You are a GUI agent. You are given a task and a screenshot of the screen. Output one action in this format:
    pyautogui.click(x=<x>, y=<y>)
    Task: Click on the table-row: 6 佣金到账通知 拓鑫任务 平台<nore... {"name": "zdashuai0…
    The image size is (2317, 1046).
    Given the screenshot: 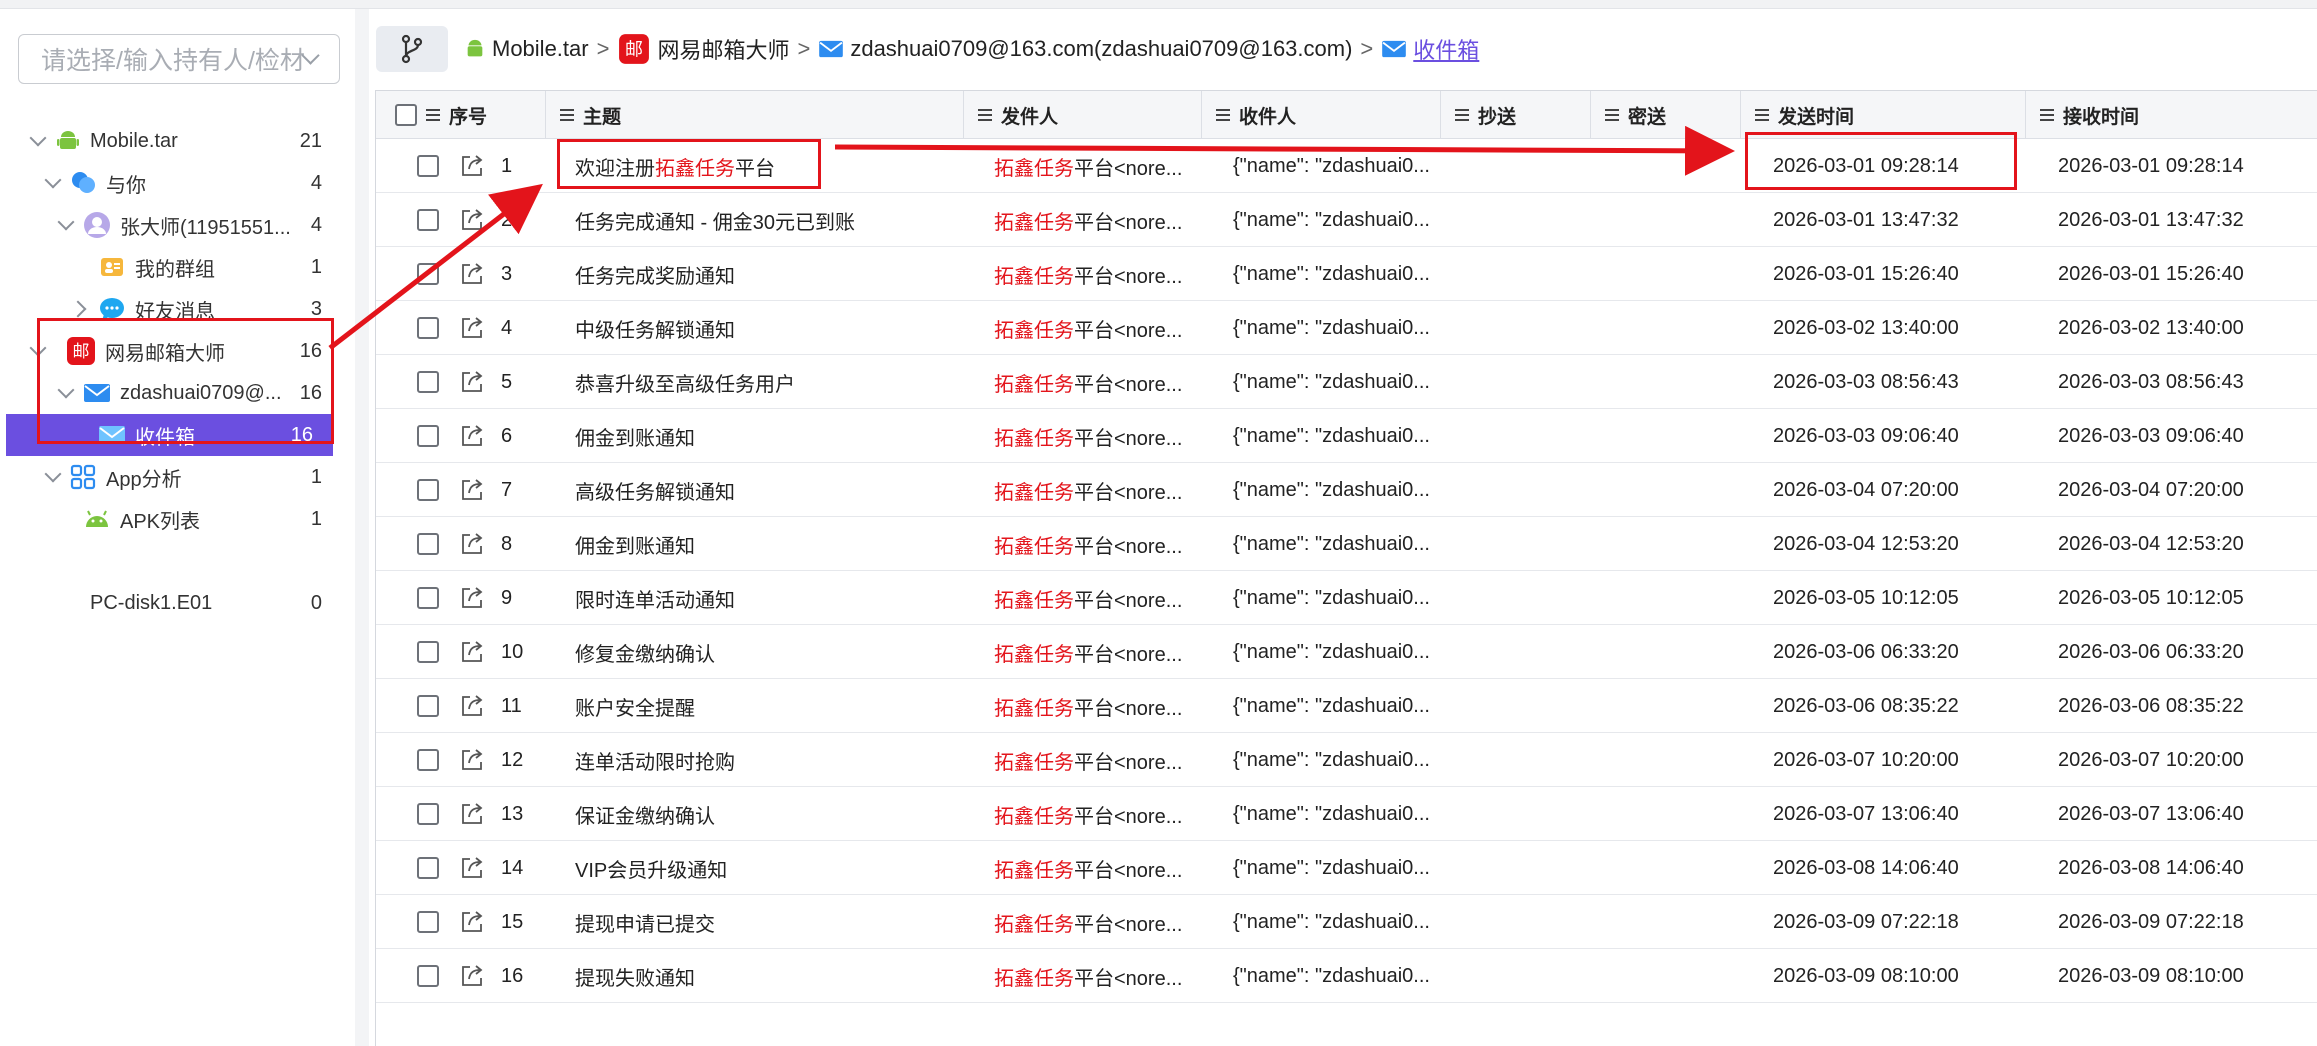 What is the action you would take?
    pyautogui.click(x=1346, y=436)
    